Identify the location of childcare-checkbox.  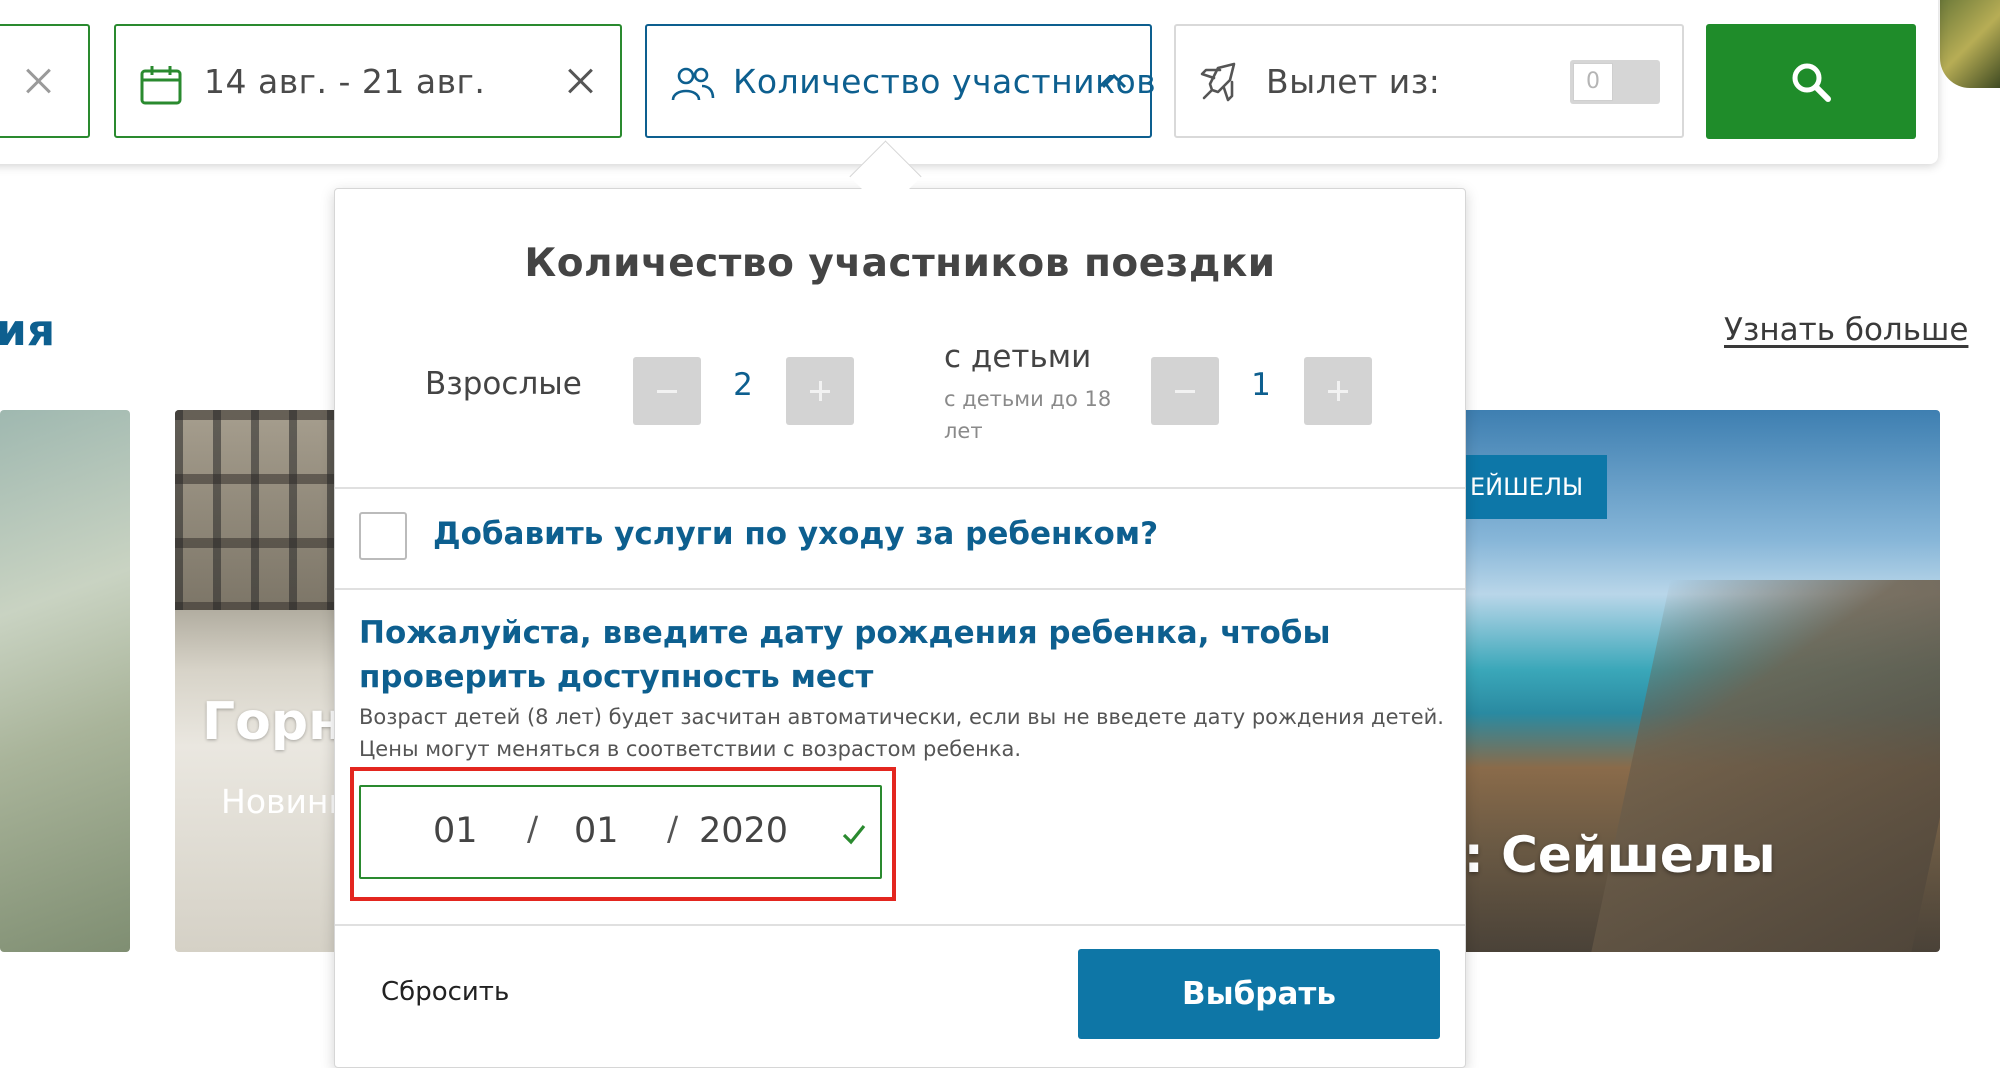
(383, 536).